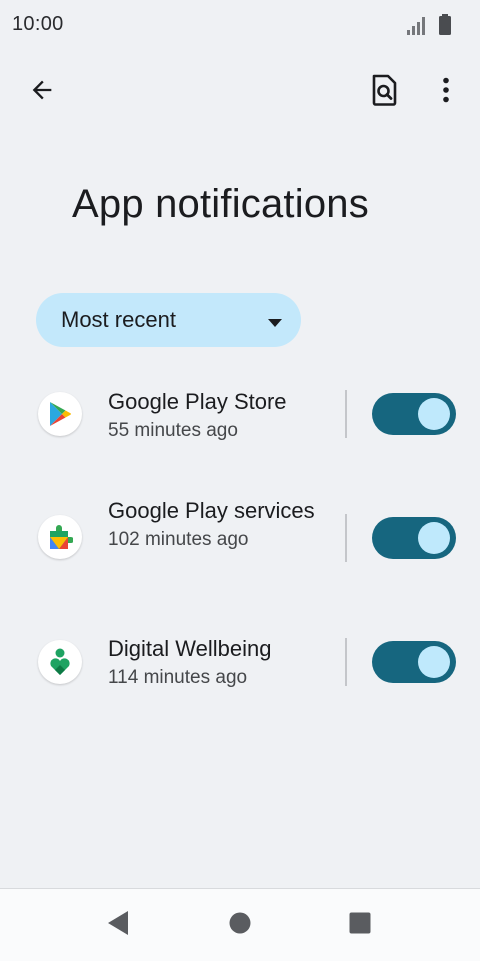 This screenshot has width=480, height=961. I want to click on nav-back-button, so click(118, 925).